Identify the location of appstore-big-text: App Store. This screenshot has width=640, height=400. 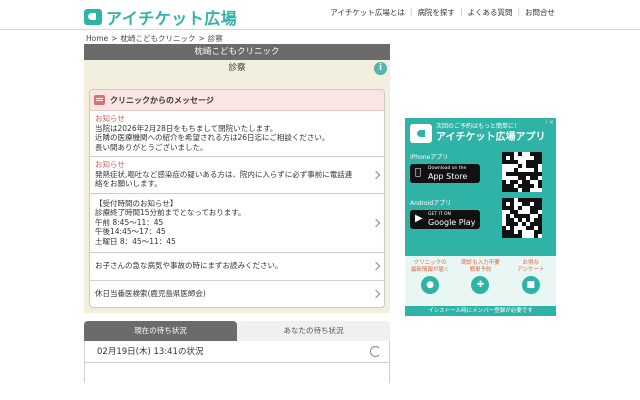
(448, 176).